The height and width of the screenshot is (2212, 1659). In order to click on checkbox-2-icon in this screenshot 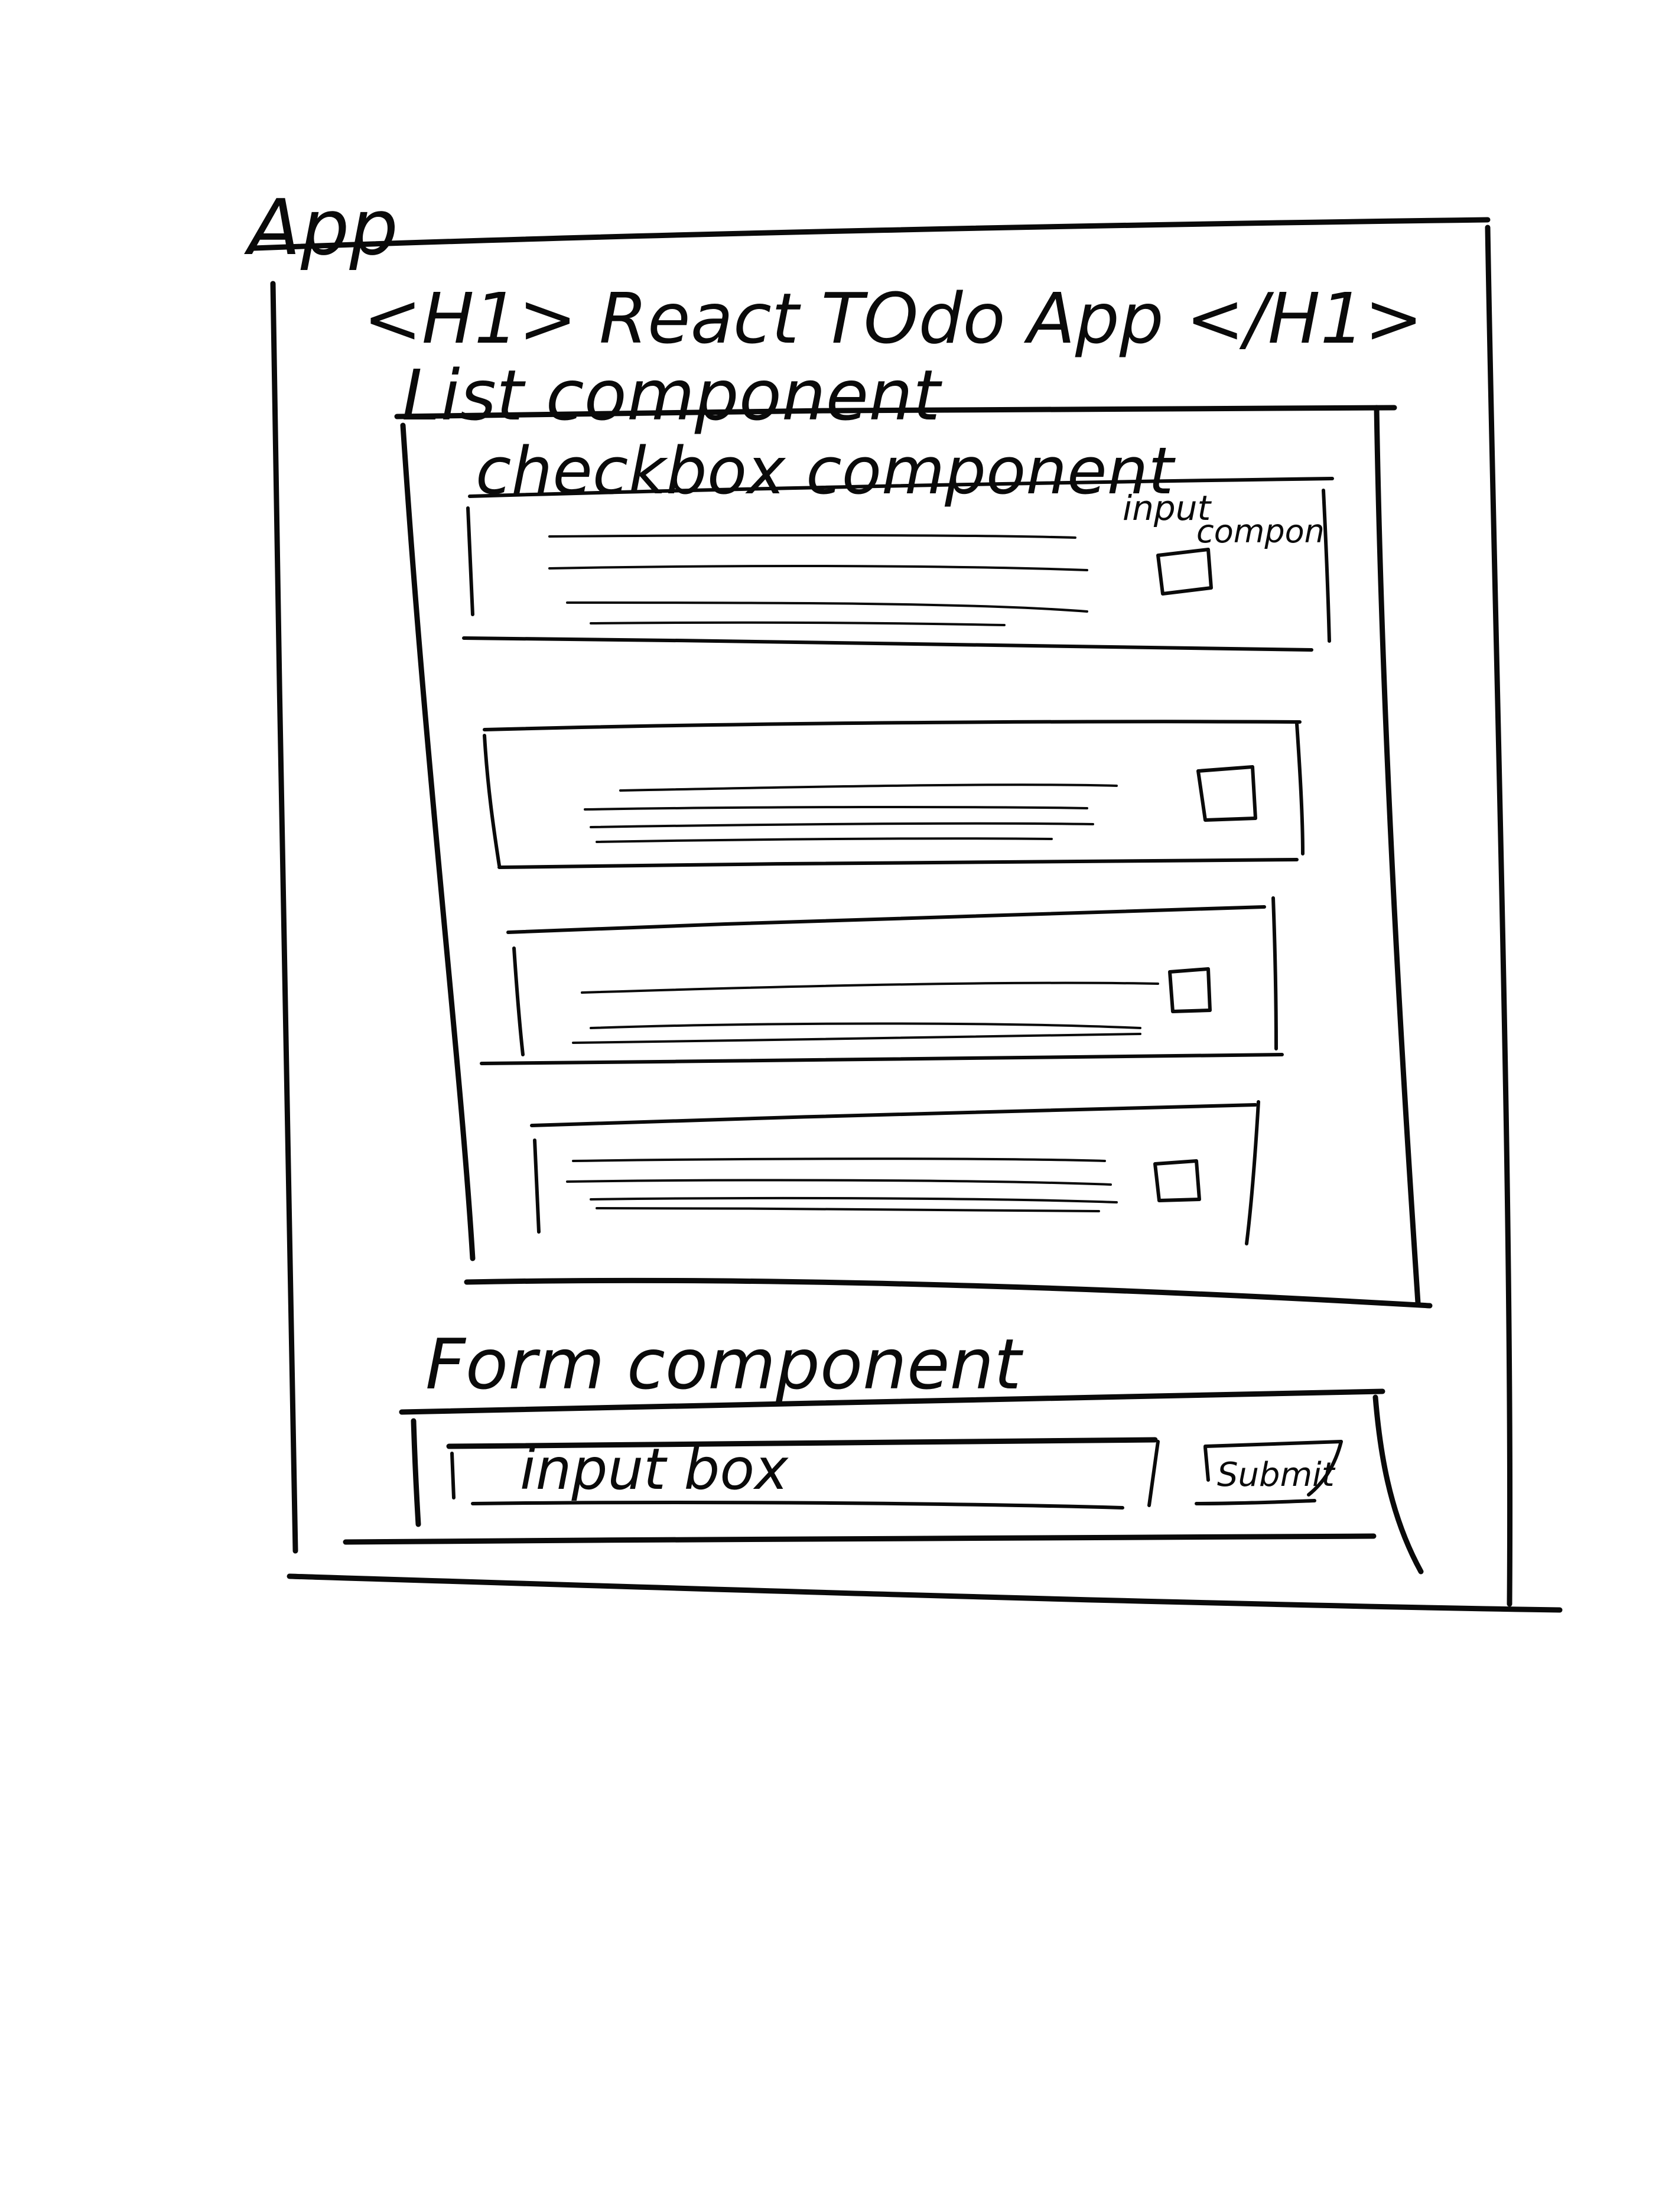, I will do `click(1226, 794)`.